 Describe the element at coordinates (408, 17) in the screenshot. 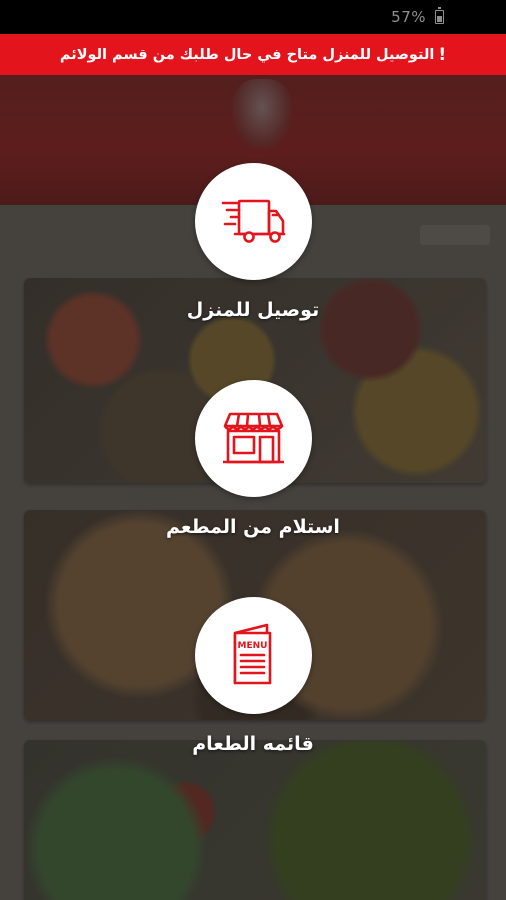

I see `battery-percent: 57%` at that location.